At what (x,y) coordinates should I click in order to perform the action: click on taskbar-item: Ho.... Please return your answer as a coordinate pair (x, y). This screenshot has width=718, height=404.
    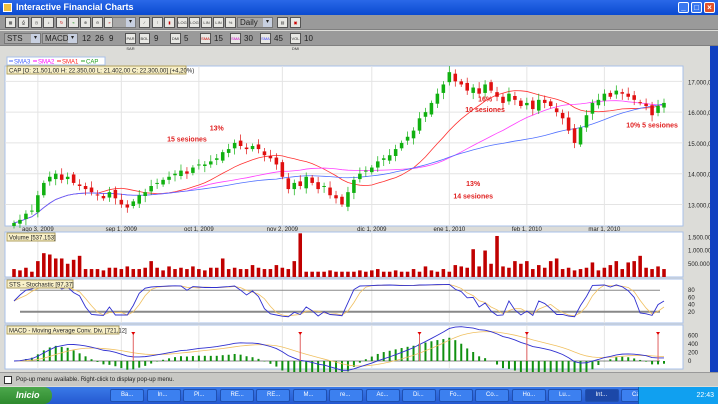
    Looking at the image, I should click on (528, 395).